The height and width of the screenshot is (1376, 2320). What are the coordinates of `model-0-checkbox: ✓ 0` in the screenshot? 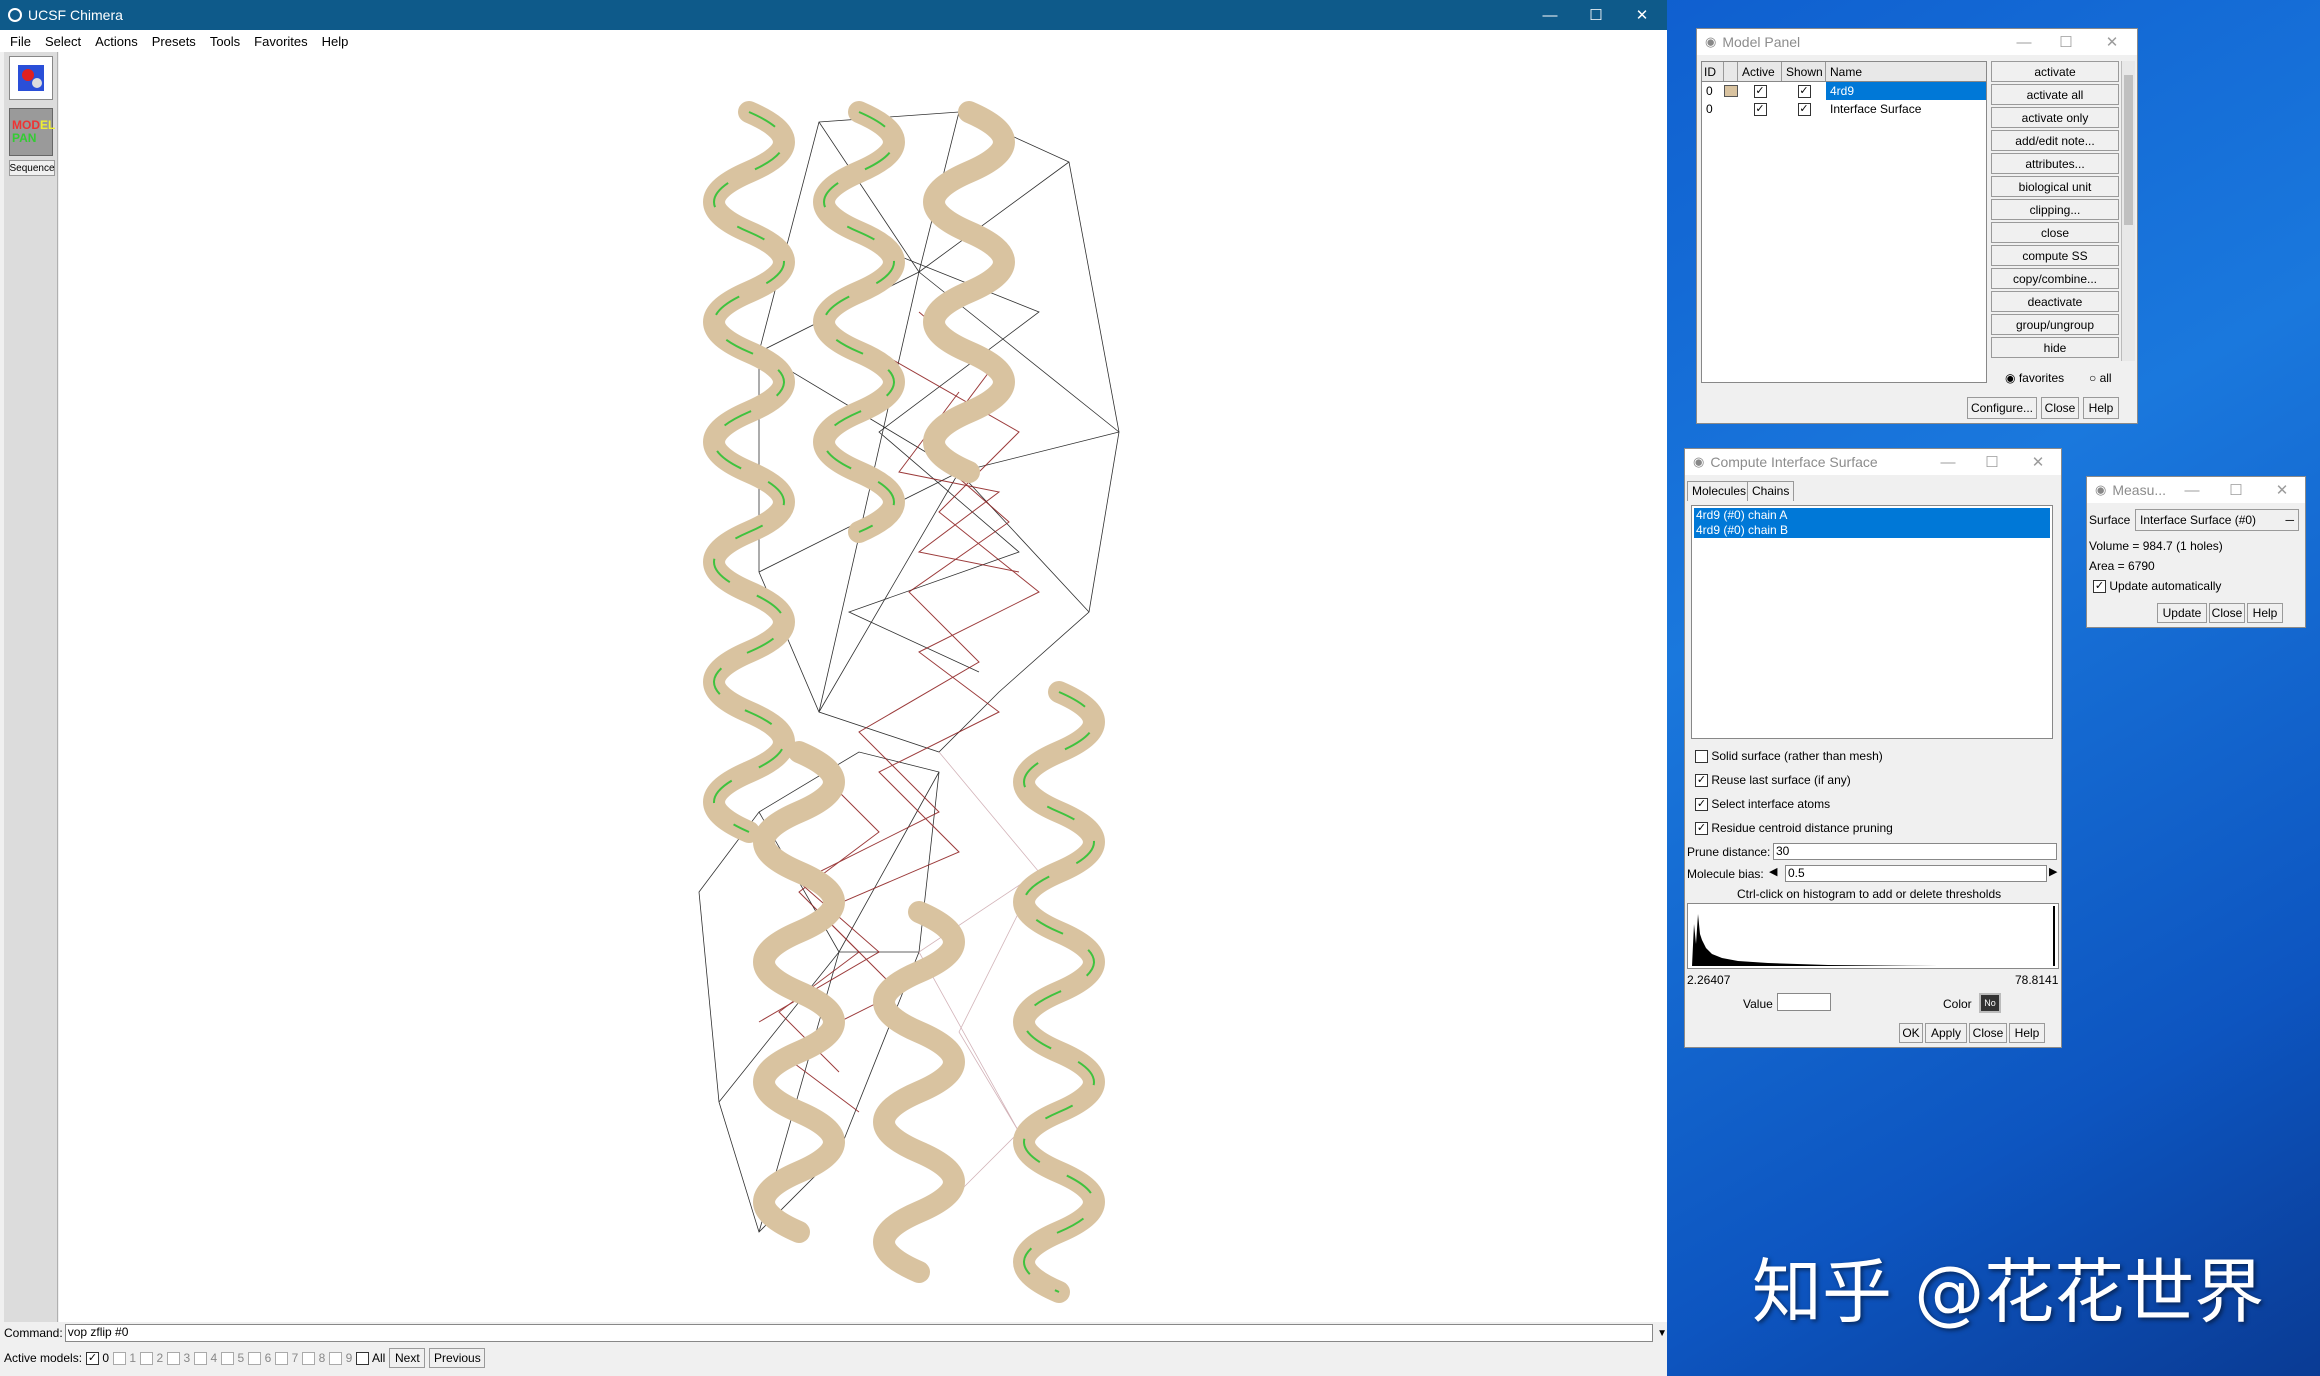 It's located at (97, 1358).